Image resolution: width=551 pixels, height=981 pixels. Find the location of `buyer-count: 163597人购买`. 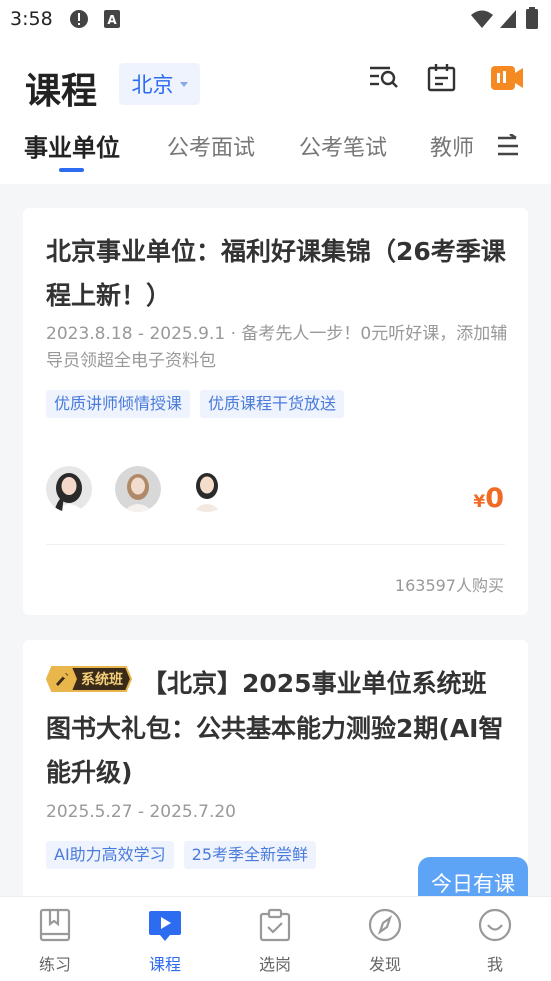

buyer-count: 163597人购买 is located at coordinates (449, 585).